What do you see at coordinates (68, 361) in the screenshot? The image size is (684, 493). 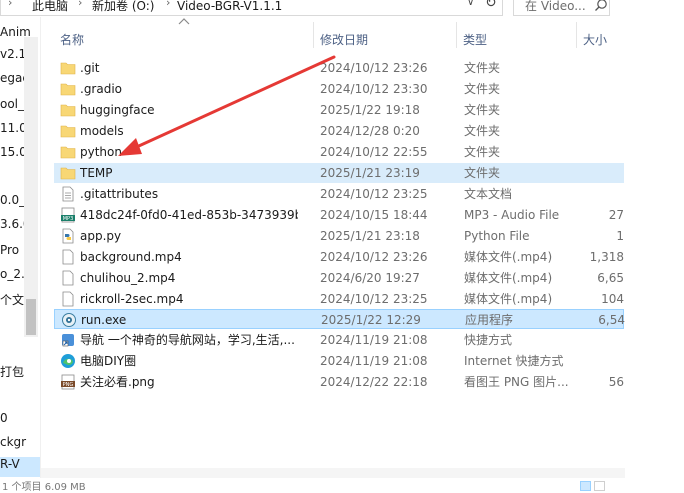 I see `edge-url-icon` at bounding box center [68, 361].